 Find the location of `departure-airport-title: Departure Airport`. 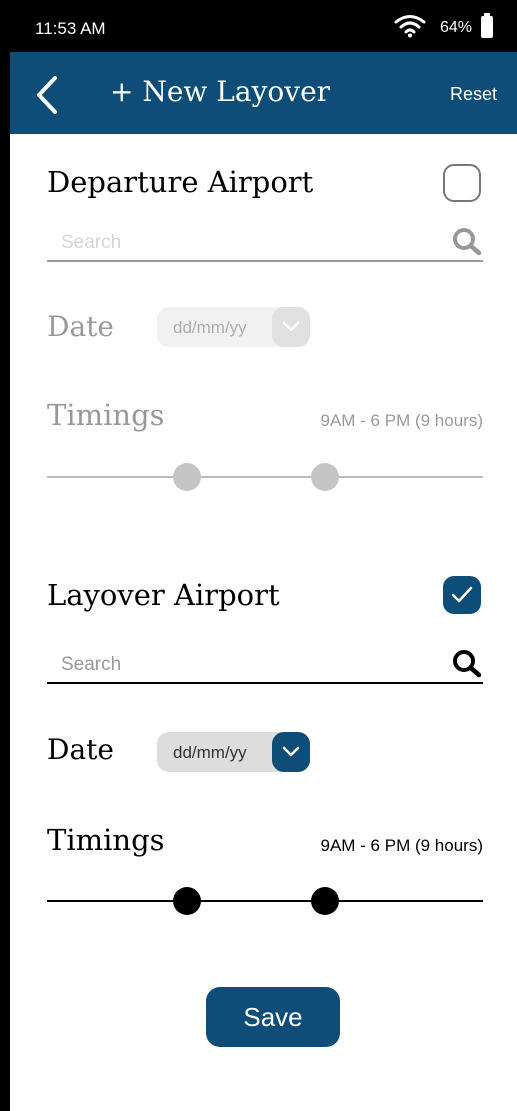

departure-airport-title: Departure Airport is located at coordinates (180, 182).